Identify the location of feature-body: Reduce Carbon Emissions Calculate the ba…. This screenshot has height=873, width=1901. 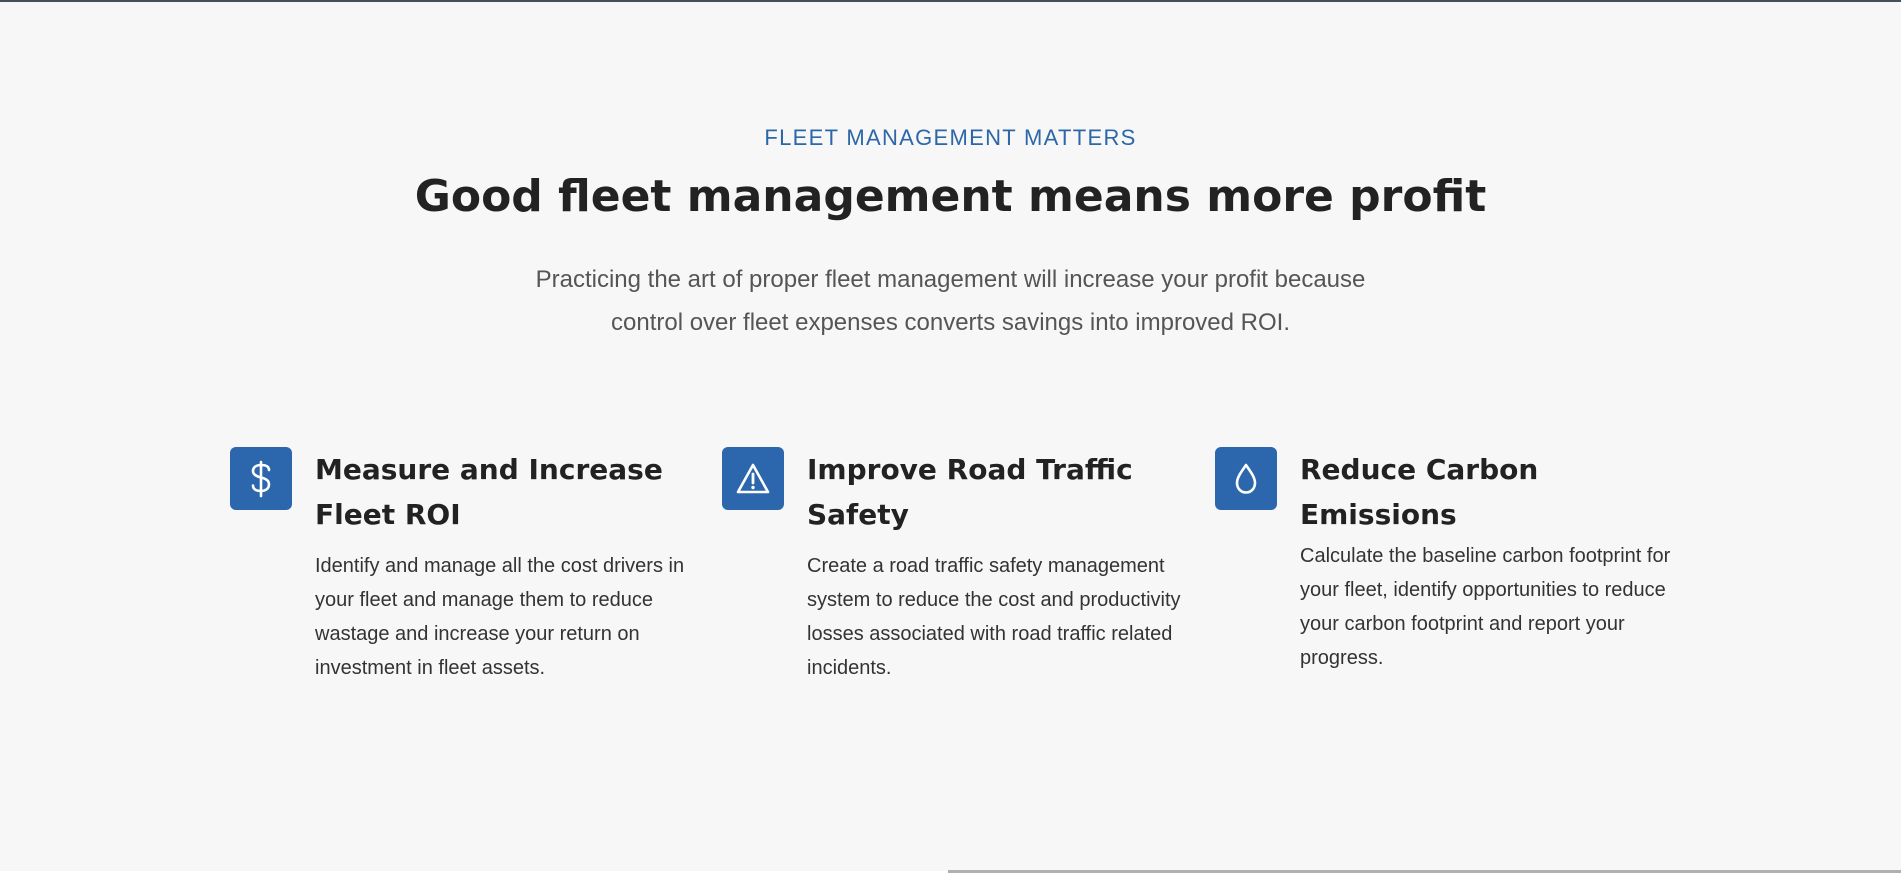
(1490, 561).